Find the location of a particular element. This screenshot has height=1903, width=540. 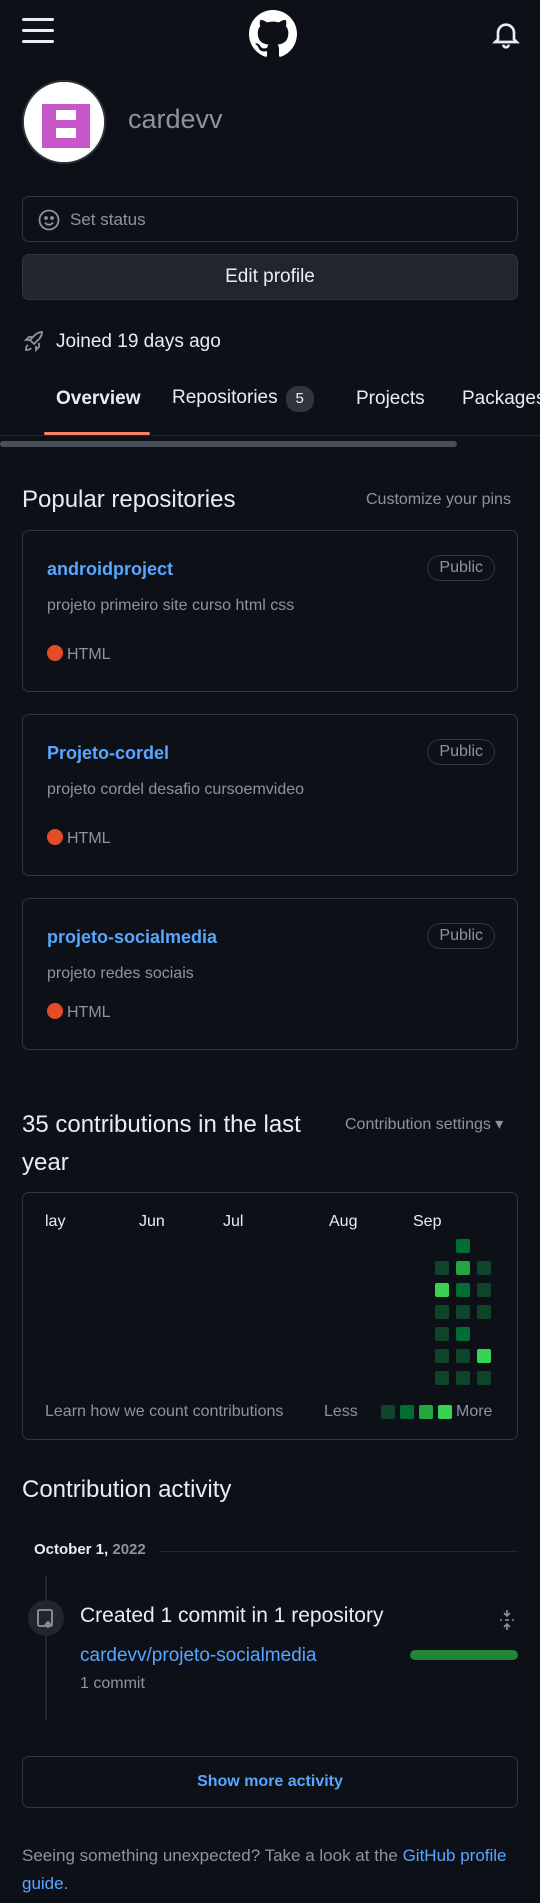

repo-push-icon is located at coordinates (46, 1618).